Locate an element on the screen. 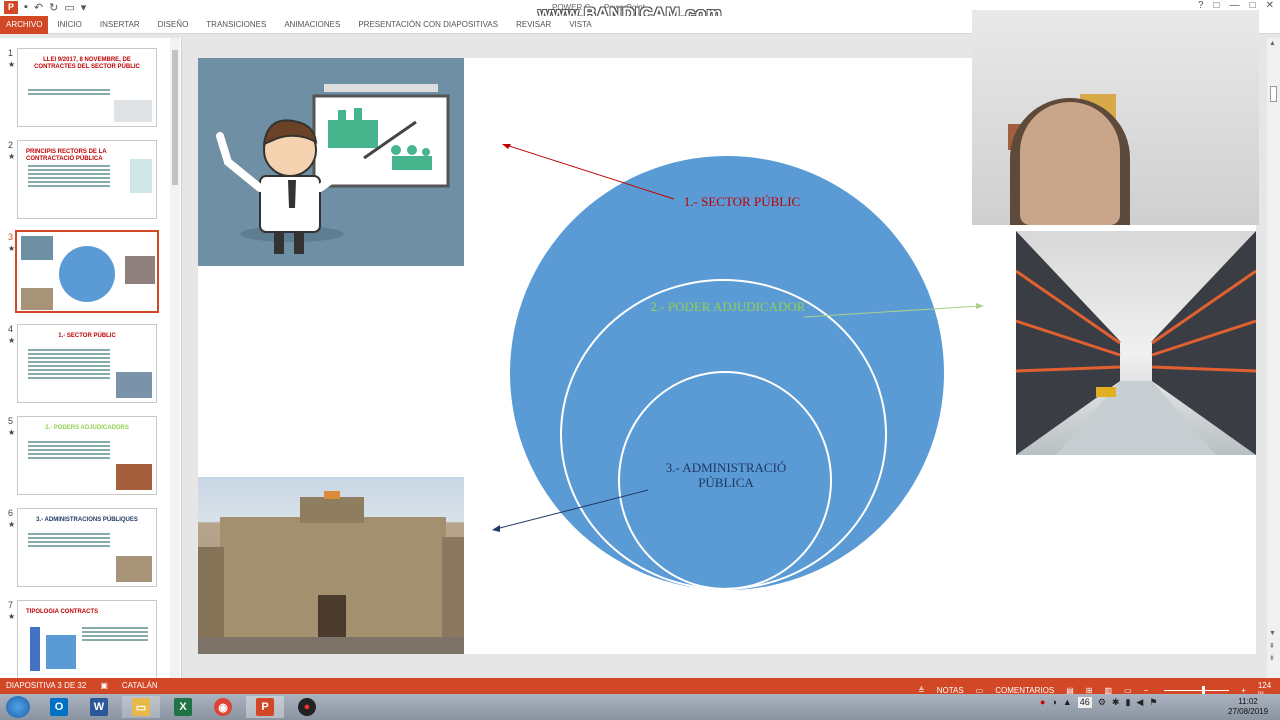  thumbnail-row: 4 ★ 1.- SECTOR PÚBLIC is located at coordinates (84, 365).